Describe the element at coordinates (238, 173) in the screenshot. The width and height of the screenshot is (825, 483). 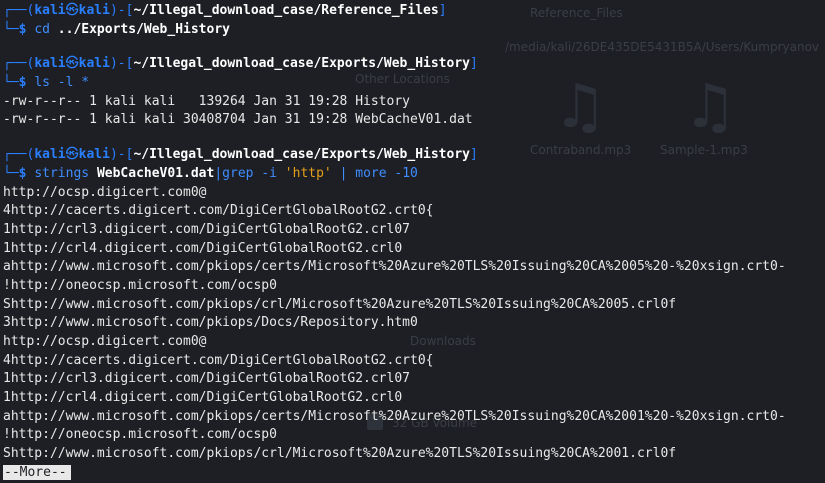
I see `grep-command: grep` at that location.